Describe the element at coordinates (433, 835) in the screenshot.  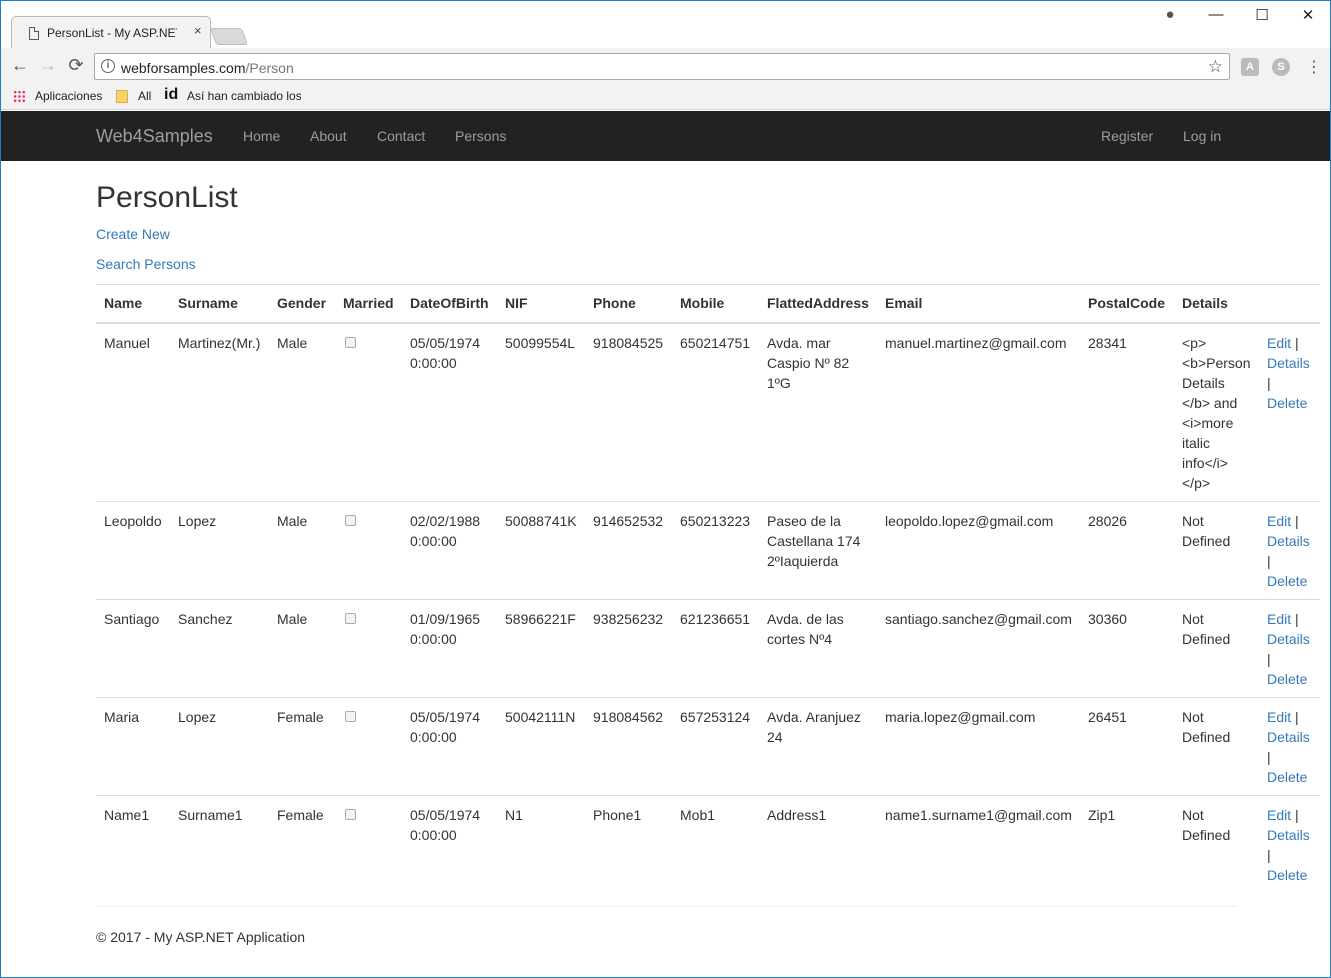
I see `dob-time: 0:00:00` at that location.